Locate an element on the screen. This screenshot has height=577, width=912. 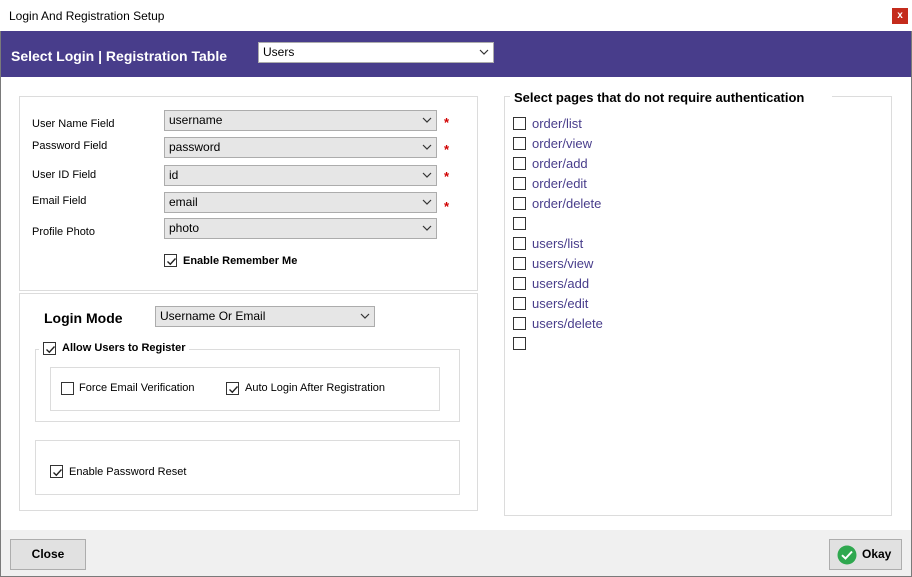
table-select: Users is located at coordinates (376, 52).